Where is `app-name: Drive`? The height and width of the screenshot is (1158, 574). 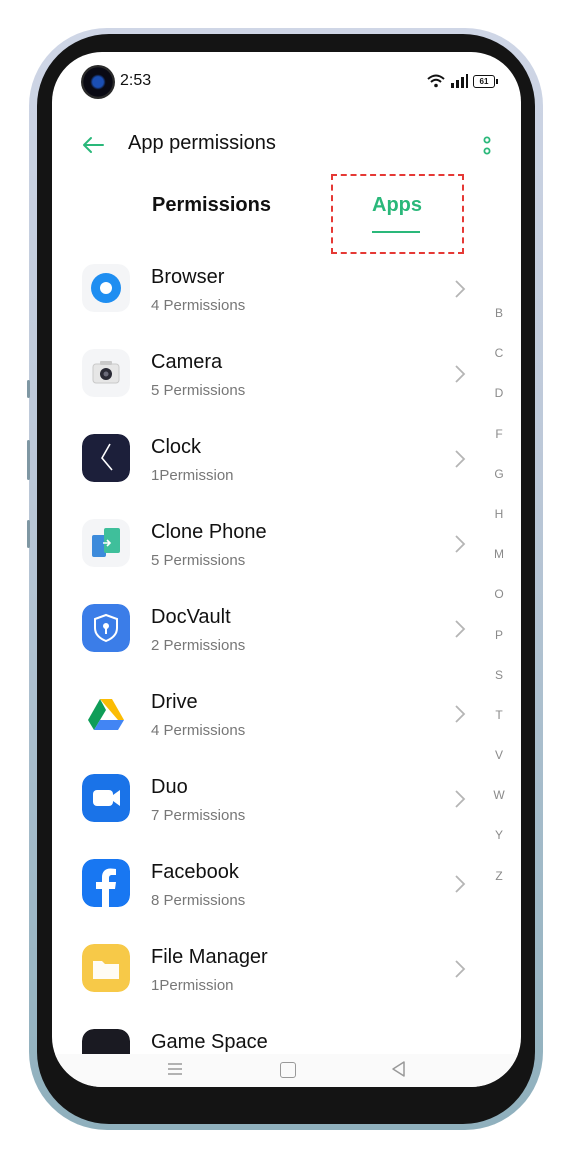 app-name: Drive is located at coordinates (174, 702).